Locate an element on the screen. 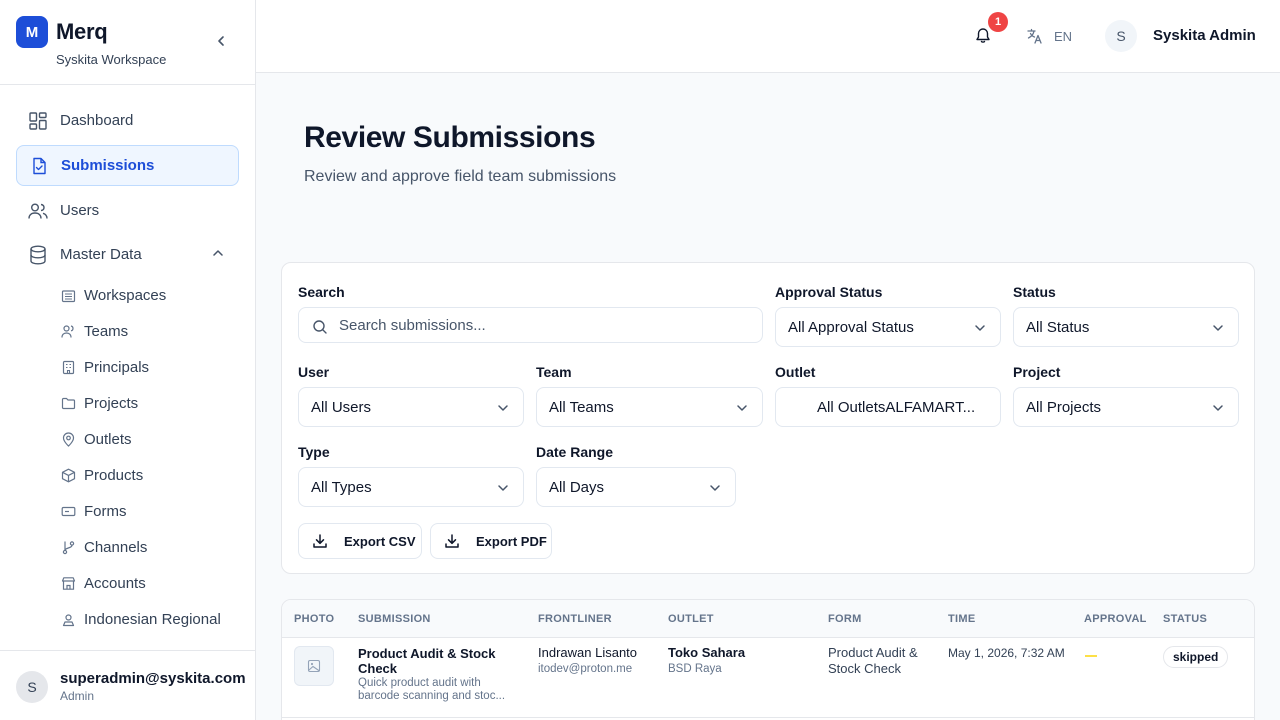 The width and height of the screenshot is (1280, 720). box-icon is located at coordinates (68, 475).